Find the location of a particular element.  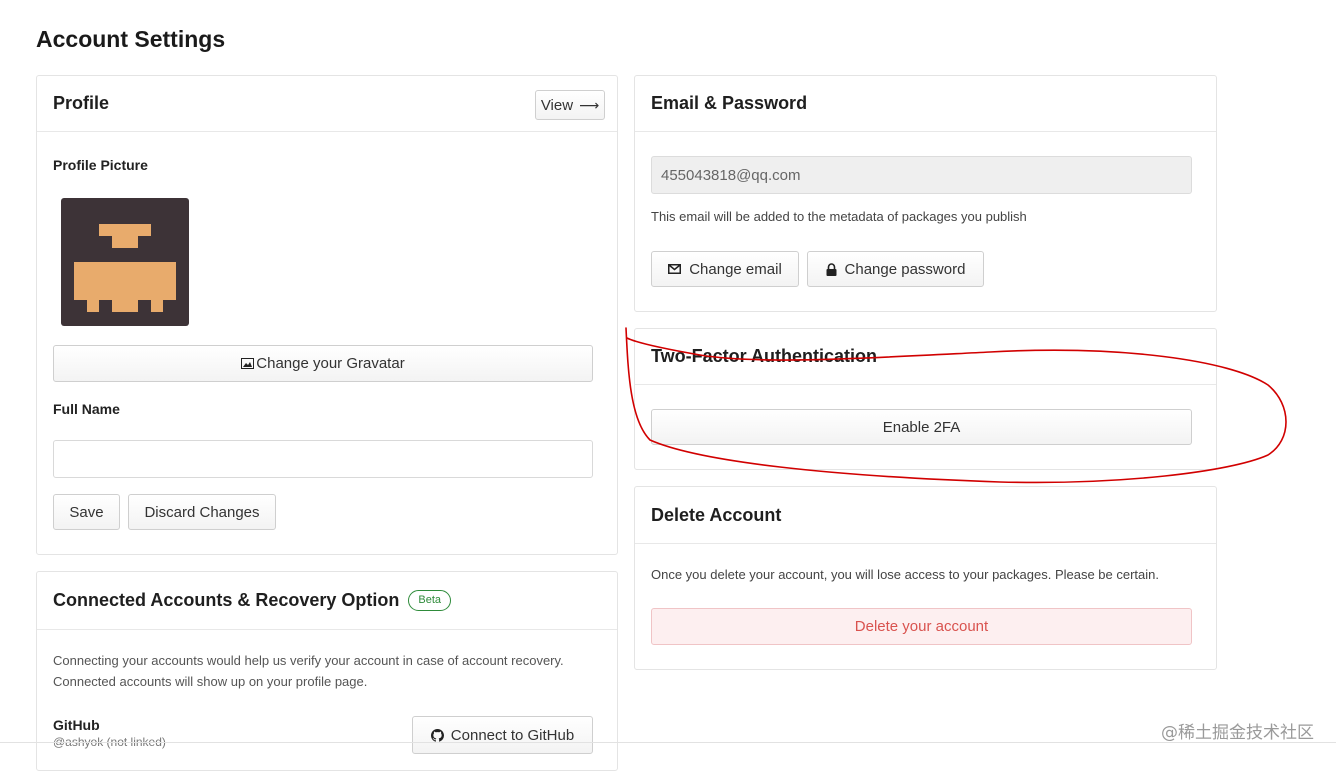

change-email-button: Change email is located at coordinates (725, 269).